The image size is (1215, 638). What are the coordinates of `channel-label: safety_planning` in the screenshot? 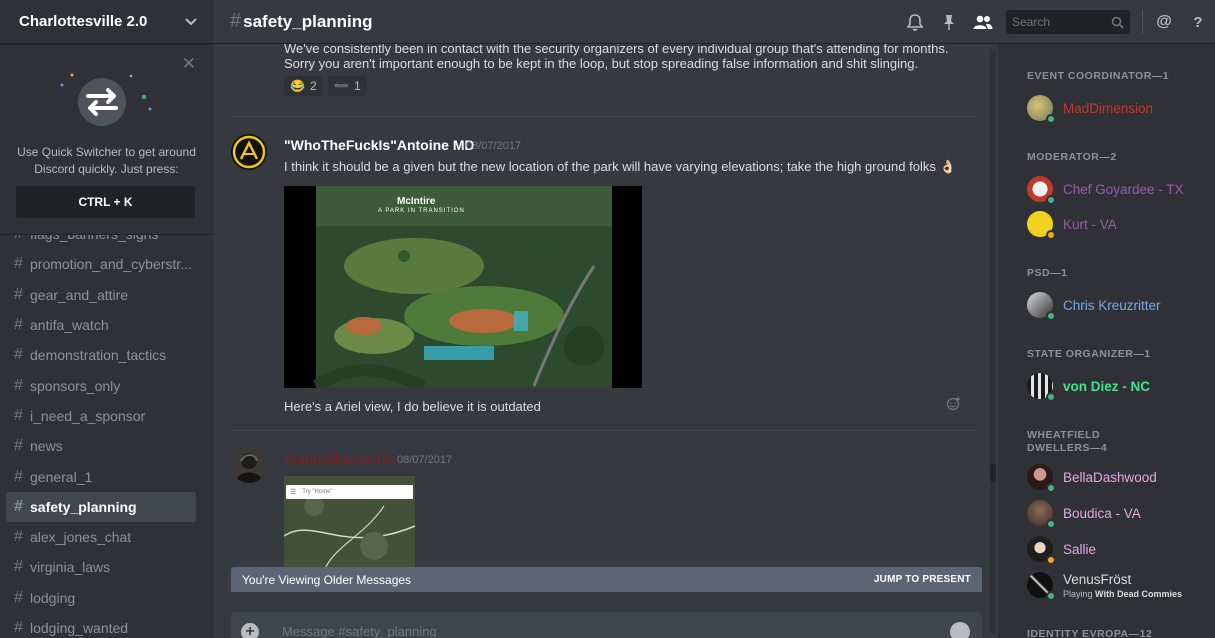 It's located at (83, 506).